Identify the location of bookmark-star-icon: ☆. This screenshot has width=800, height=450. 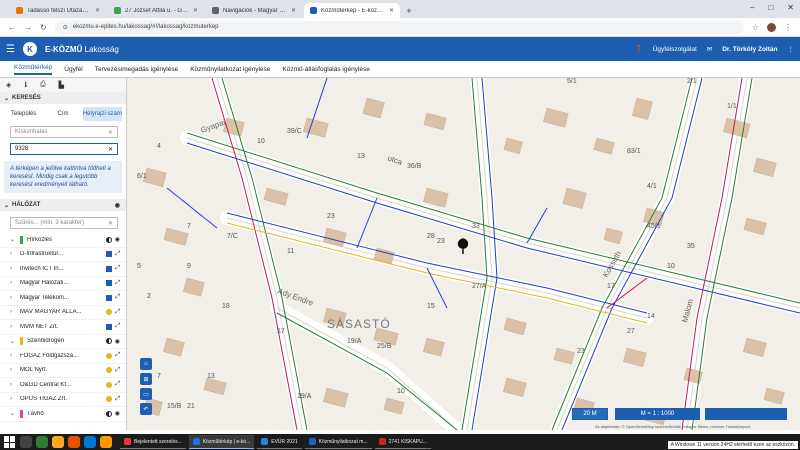
(755, 27).